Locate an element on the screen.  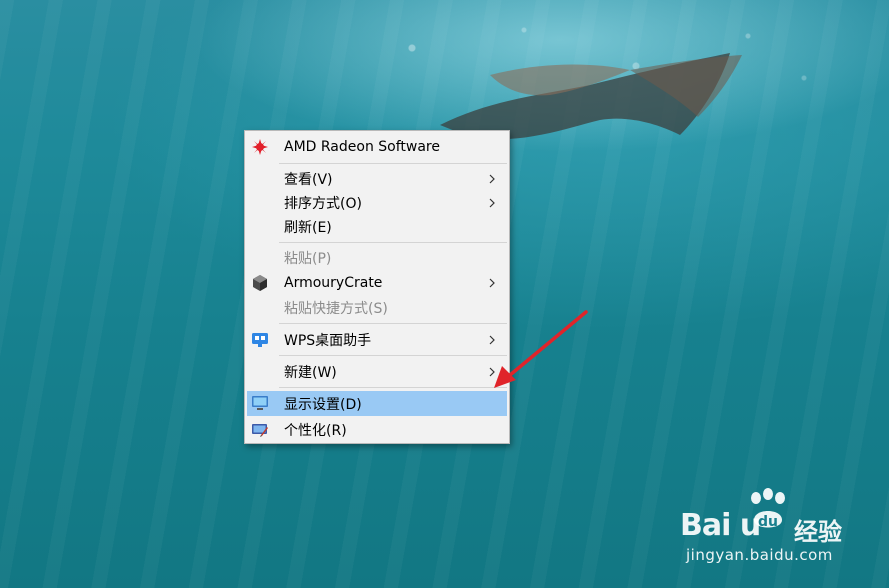
menu-item-label: AMD Radeon Software is located at coordinates (362, 147).